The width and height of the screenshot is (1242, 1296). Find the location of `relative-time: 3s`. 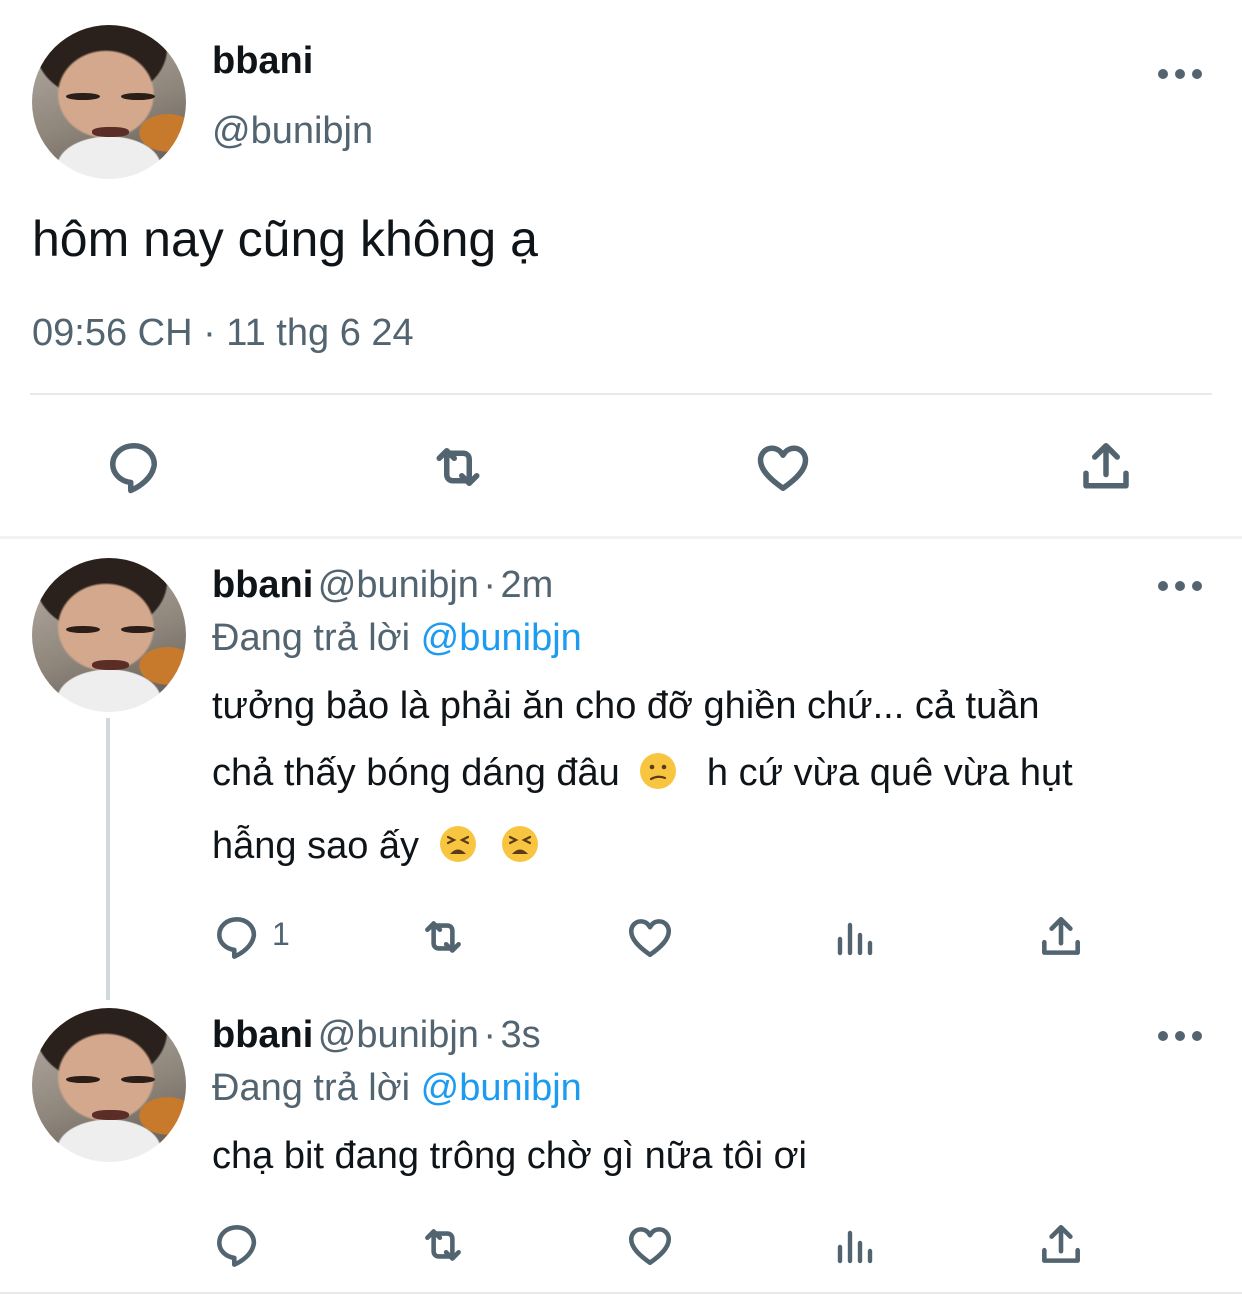

relative-time: 3s is located at coordinates (520, 1035).